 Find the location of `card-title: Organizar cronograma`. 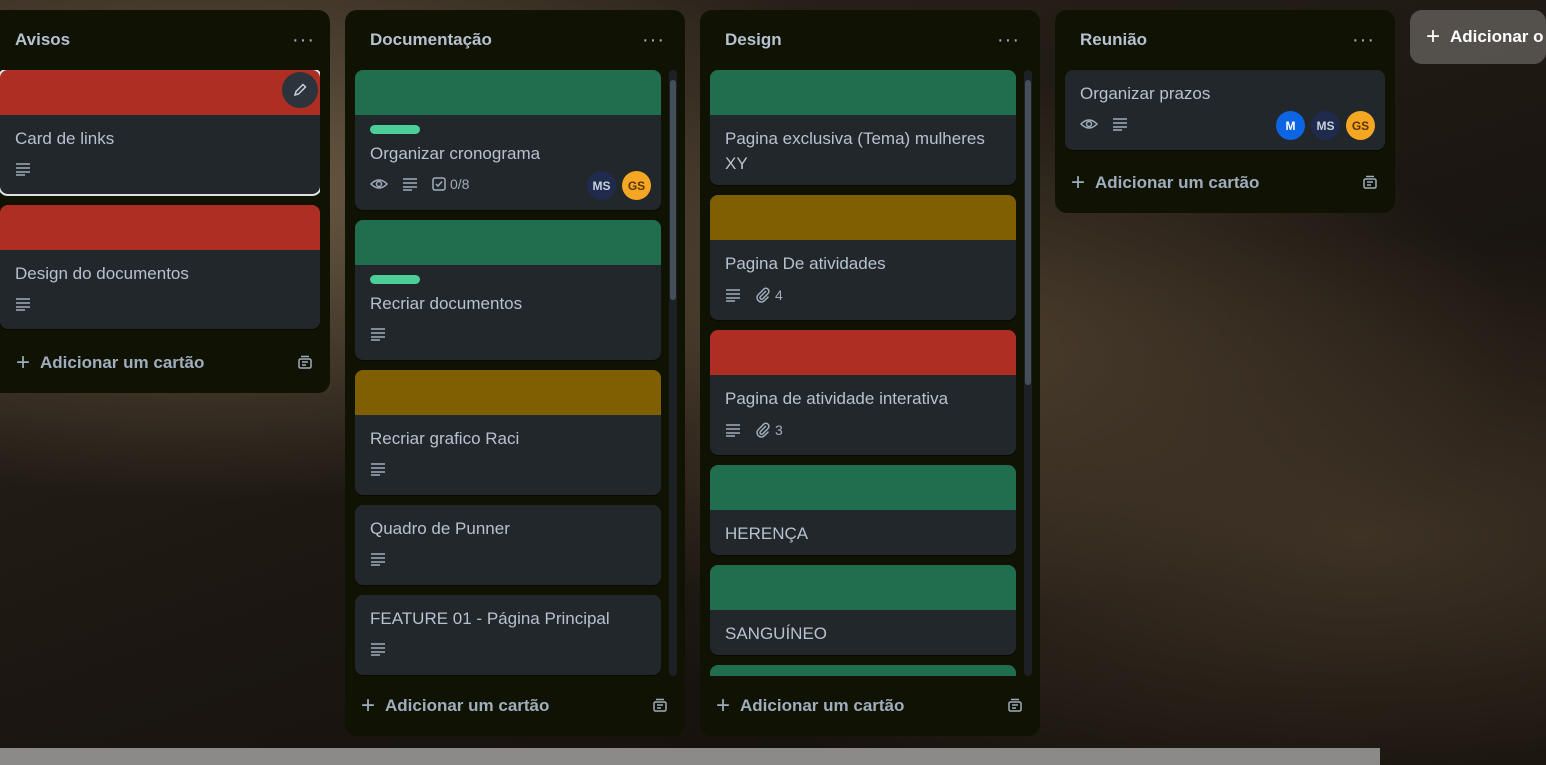

card-title: Organizar cronograma is located at coordinates (455, 153).